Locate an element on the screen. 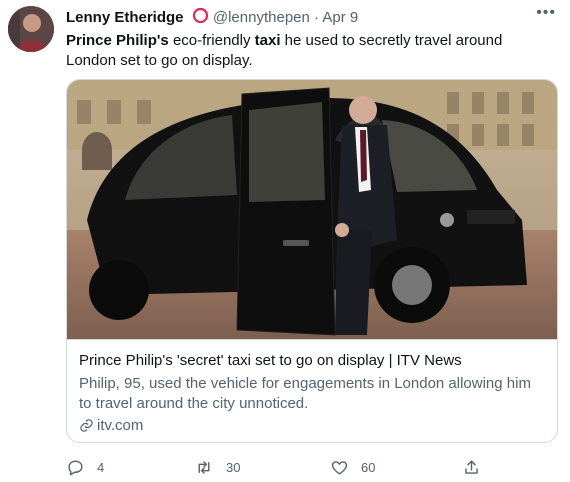 This screenshot has width=570, height=482. avatar-image is located at coordinates (31, 29).